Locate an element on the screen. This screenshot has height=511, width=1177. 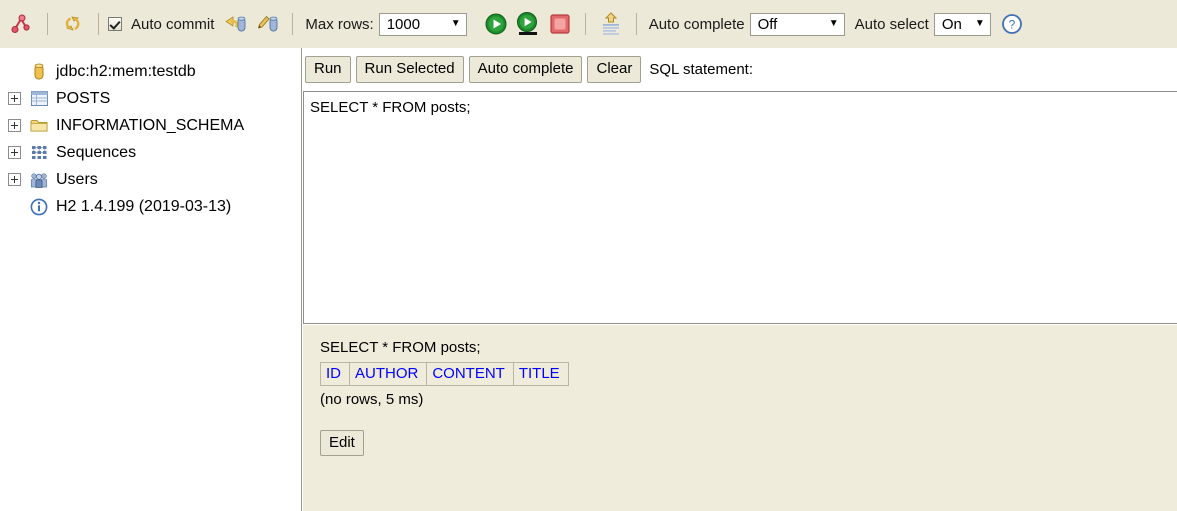
refresh-icon is located at coordinates (73, 24).